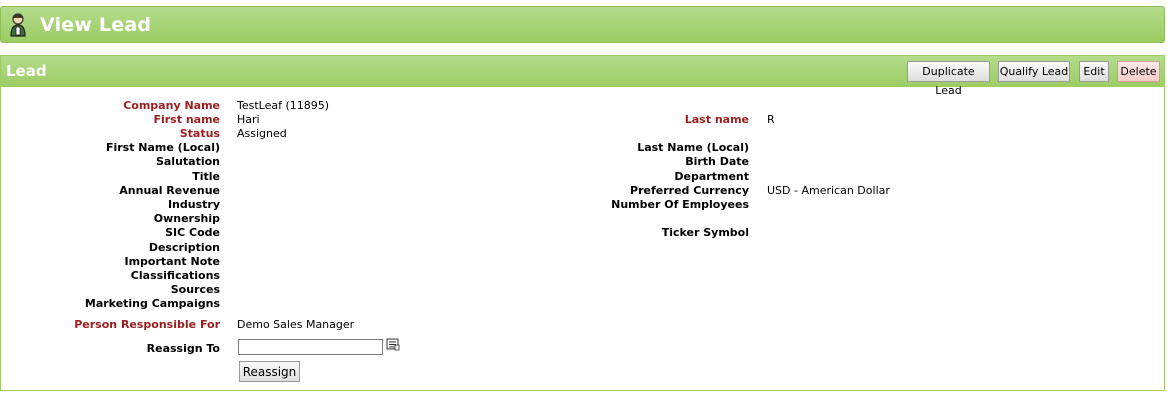  Describe the element at coordinates (195, 289) in the screenshot. I see `sources-label: Sources` at that location.